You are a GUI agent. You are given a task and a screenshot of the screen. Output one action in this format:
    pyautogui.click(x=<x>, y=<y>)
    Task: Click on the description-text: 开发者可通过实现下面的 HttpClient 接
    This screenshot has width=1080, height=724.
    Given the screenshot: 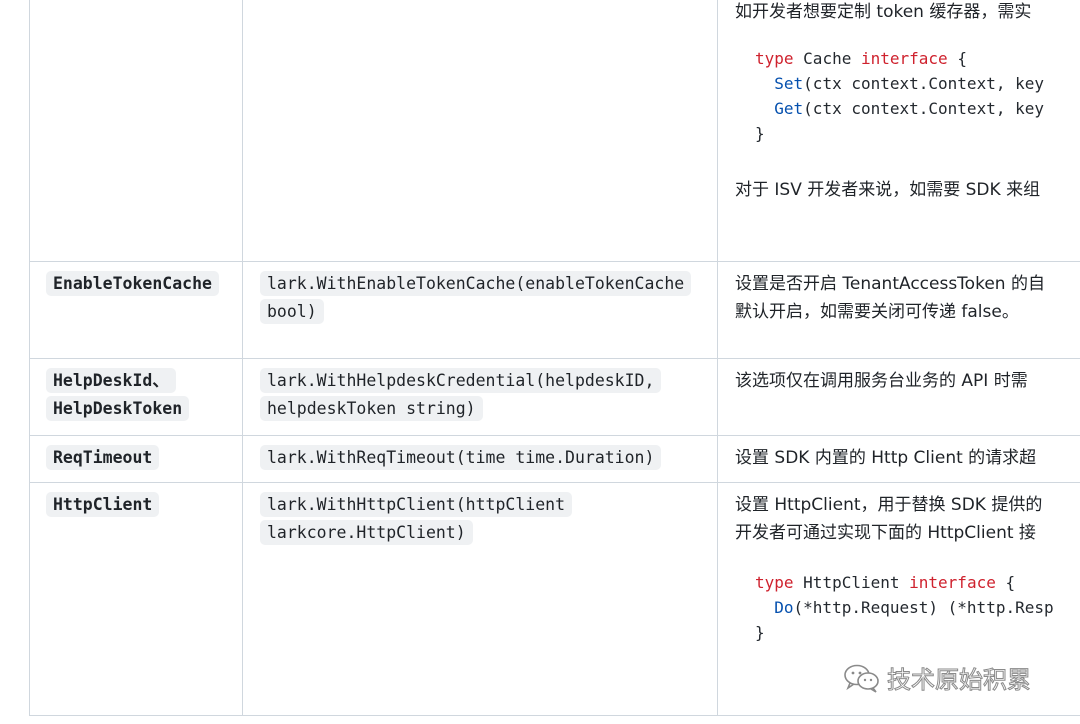 What is the action you would take?
    pyautogui.click(x=885, y=533)
    